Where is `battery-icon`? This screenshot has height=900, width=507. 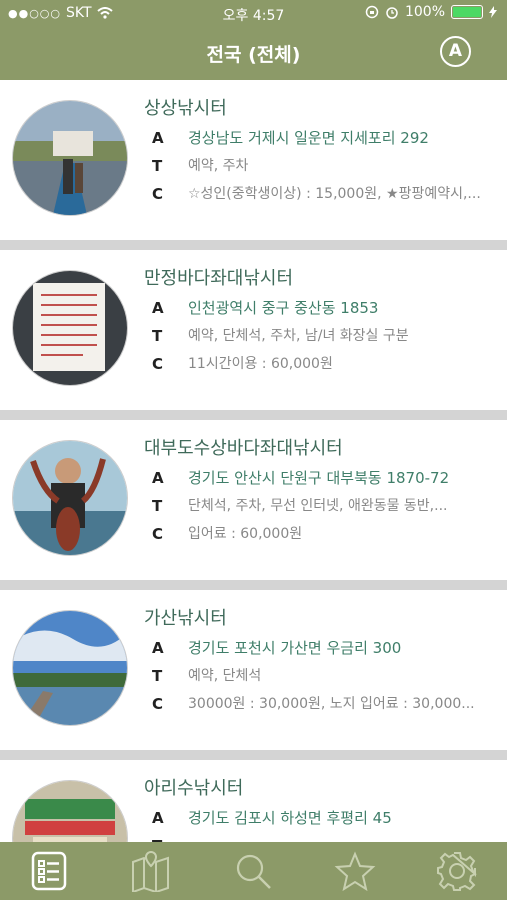 battery-icon is located at coordinates (467, 12).